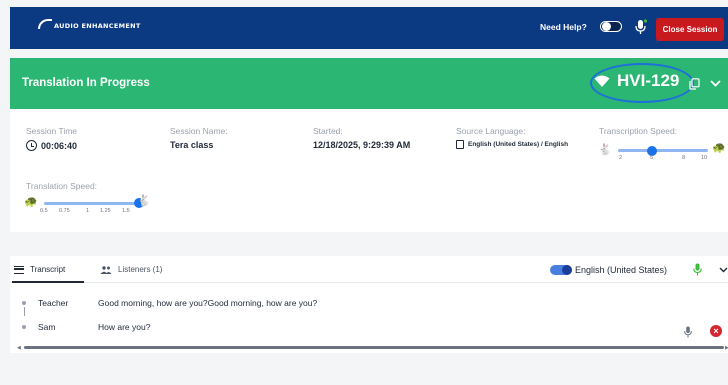 Image resolution: width=728 pixels, height=385 pixels. I want to click on translation-speed-field: Translation Speed:, so click(61, 186).